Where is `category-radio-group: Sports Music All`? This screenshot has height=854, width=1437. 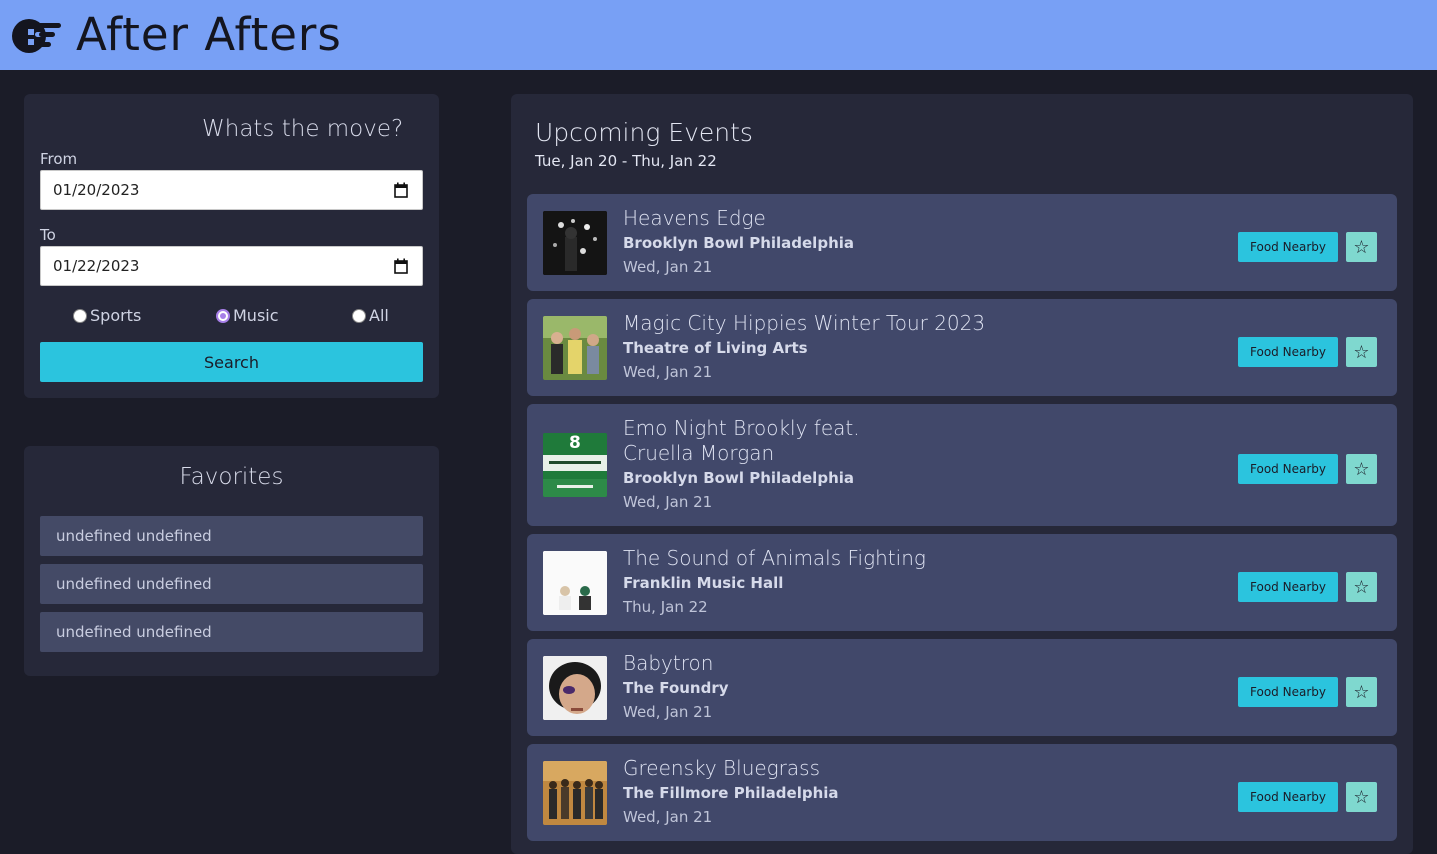
category-radio-group: Sports Music All is located at coordinates (231, 318).